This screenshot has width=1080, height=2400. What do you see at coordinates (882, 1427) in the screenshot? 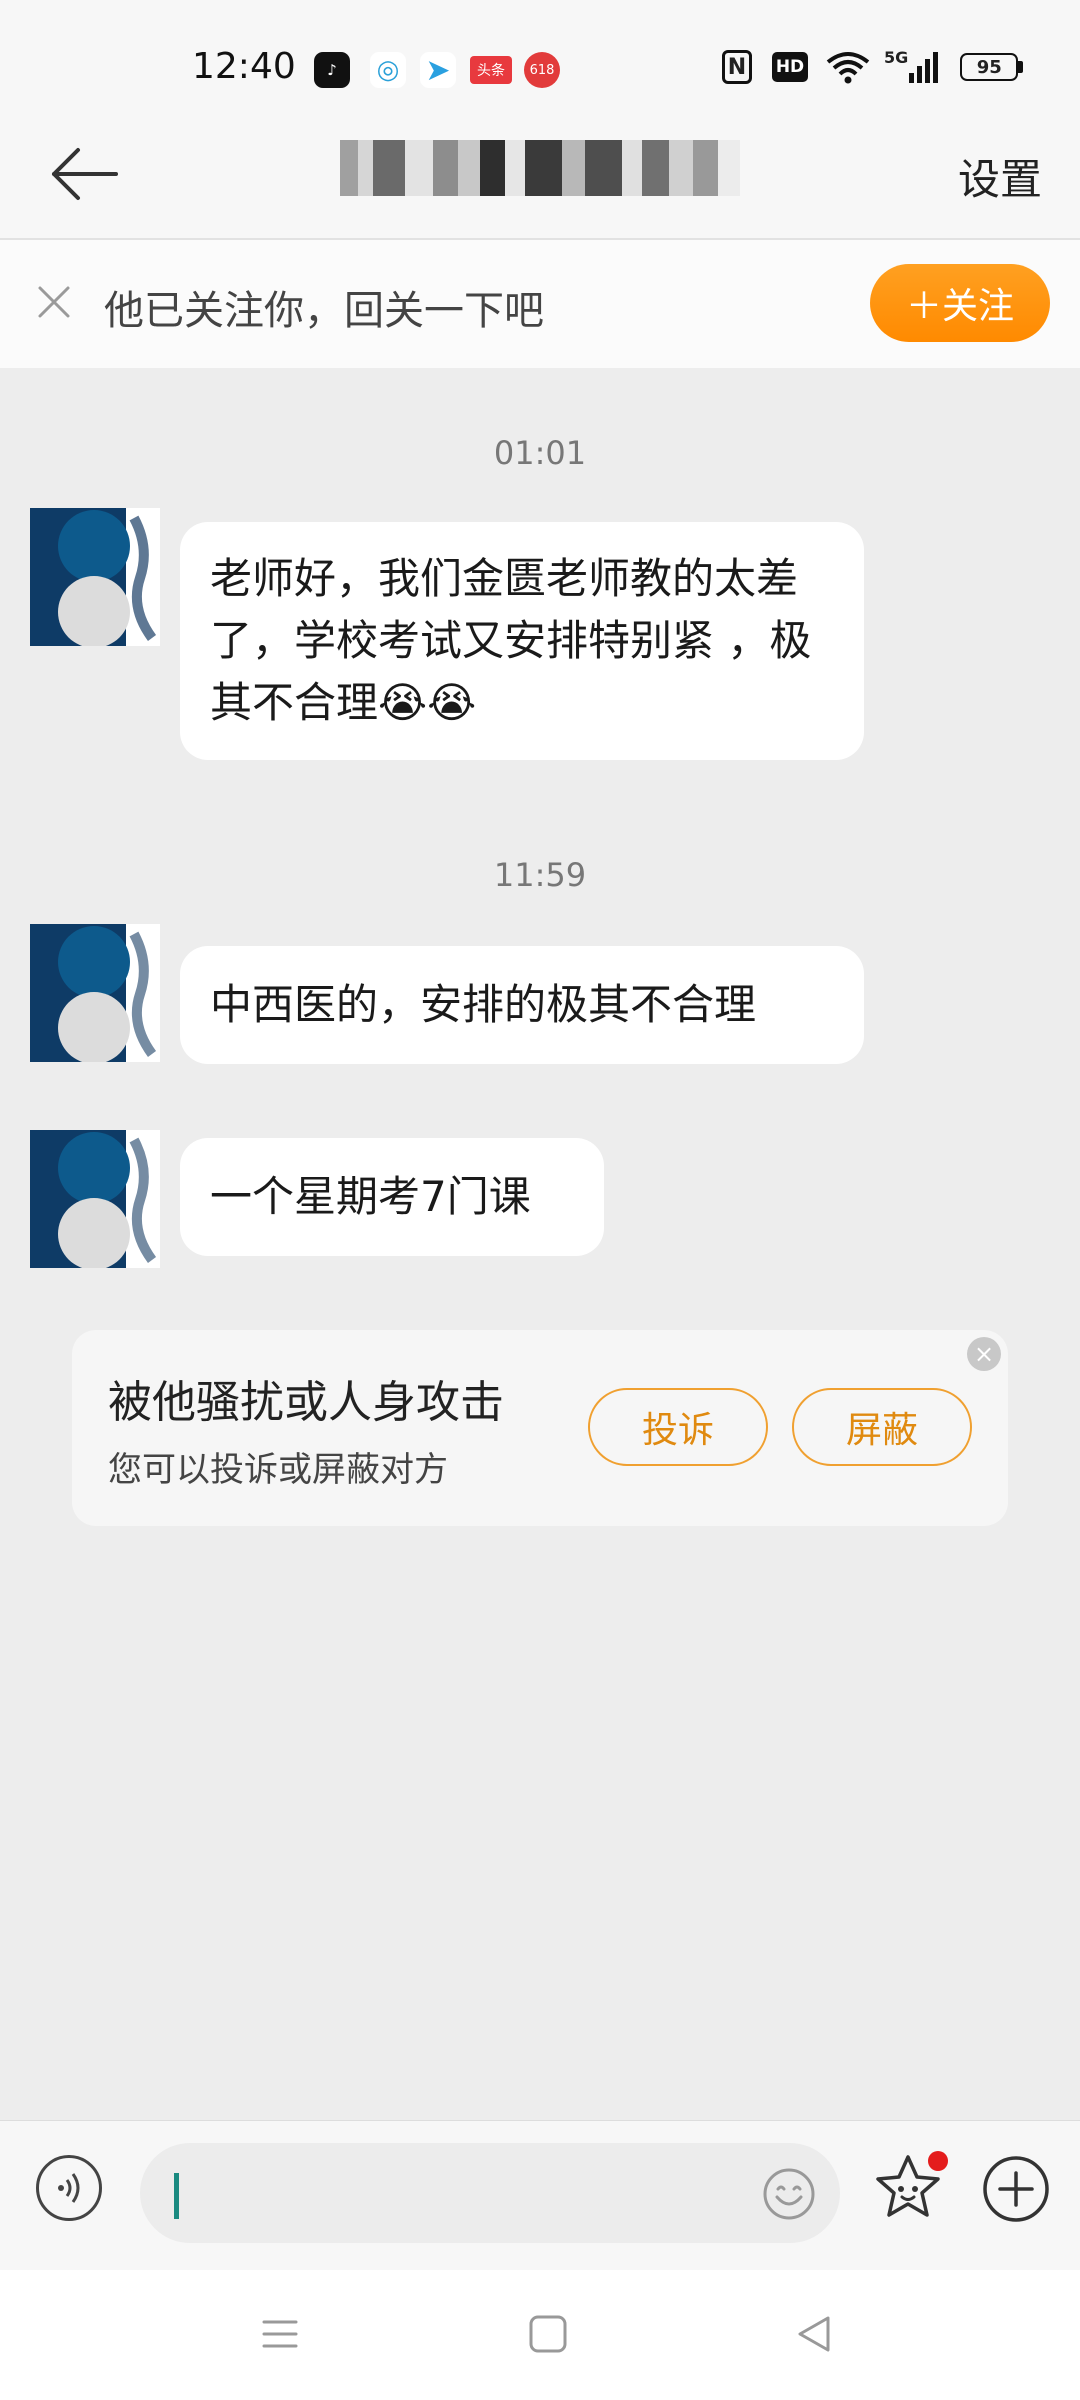
I see `block-button: 屏蔽` at bounding box center [882, 1427].